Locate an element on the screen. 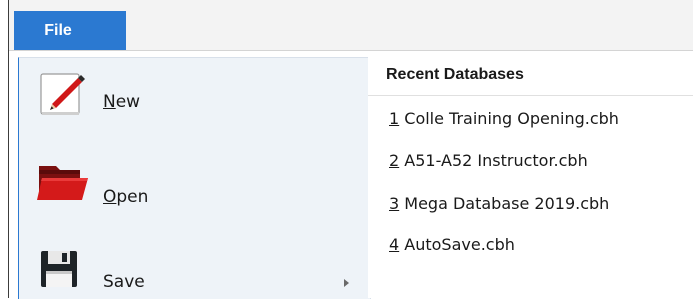 This screenshot has height=308, width=693. recent-databases-title: Recent Databases is located at coordinates (455, 74).